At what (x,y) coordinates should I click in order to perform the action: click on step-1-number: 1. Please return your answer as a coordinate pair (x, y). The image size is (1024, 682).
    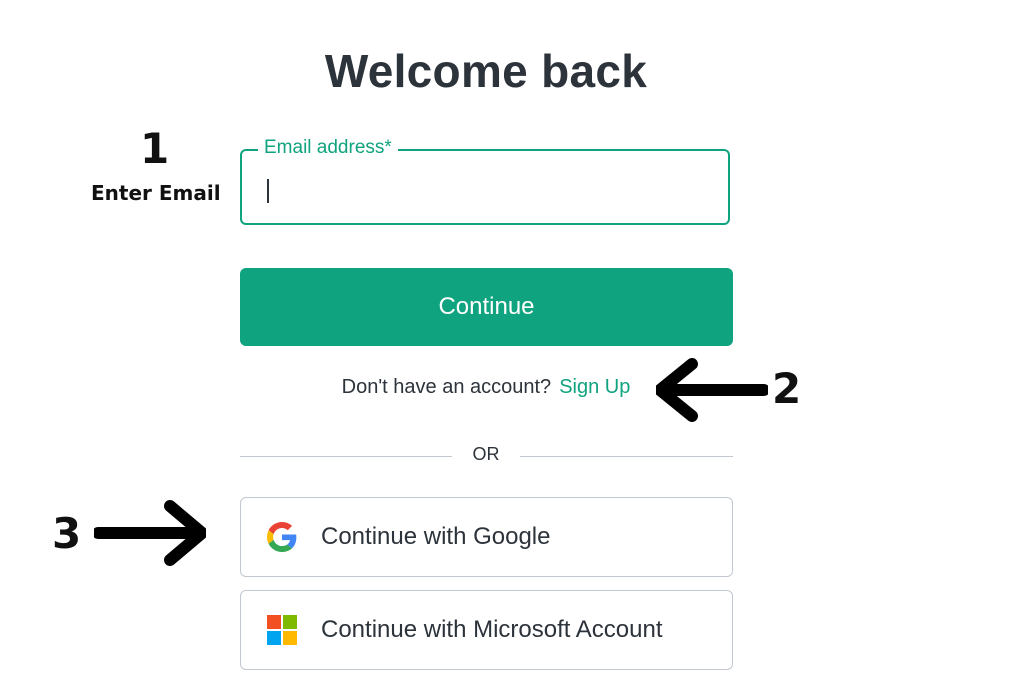
    Looking at the image, I should click on (155, 148).